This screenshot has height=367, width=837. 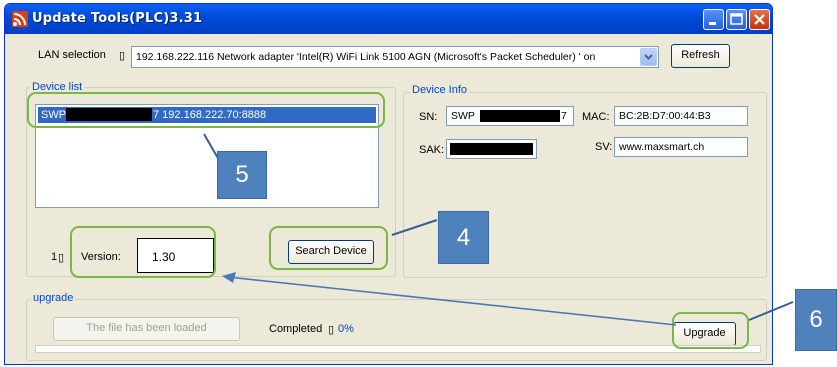 I want to click on callout-6: 6, so click(x=816, y=320).